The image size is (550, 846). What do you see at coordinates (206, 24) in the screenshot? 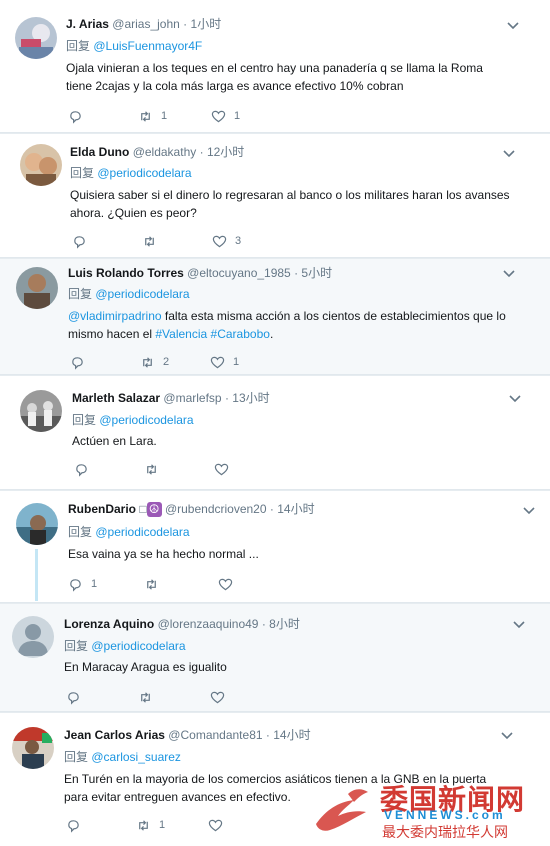
I see `timestamp: 1小时` at bounding box center [206, 24].